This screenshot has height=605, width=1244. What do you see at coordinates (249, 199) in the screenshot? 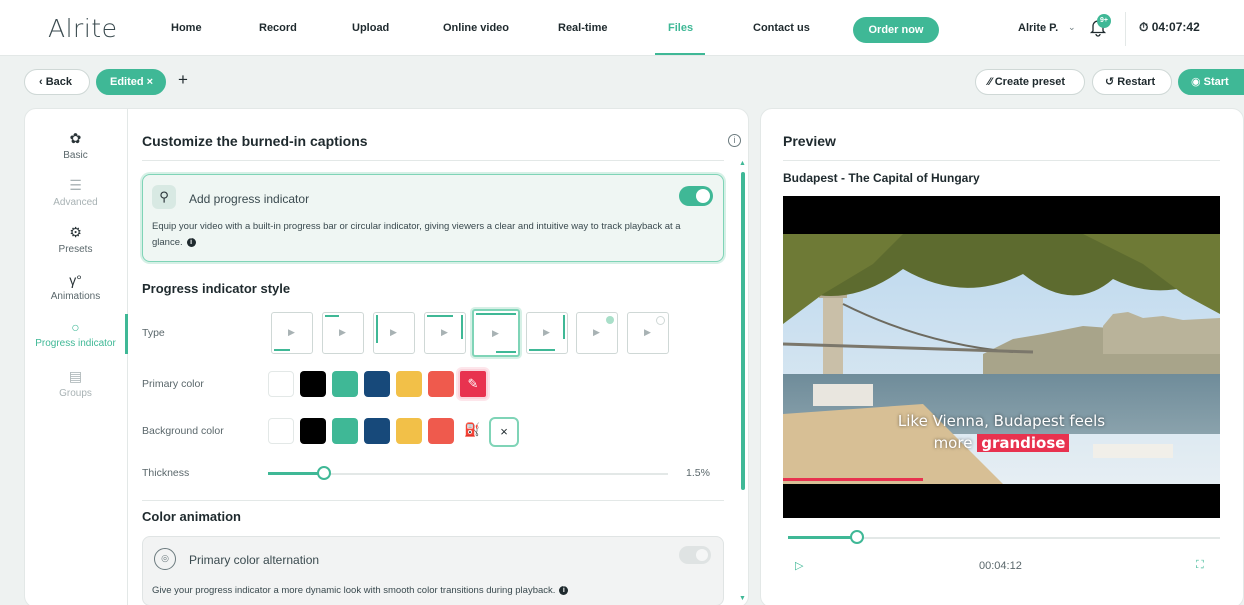
I see `card-title: Add progress indicator` at bounding box center [249, 199].